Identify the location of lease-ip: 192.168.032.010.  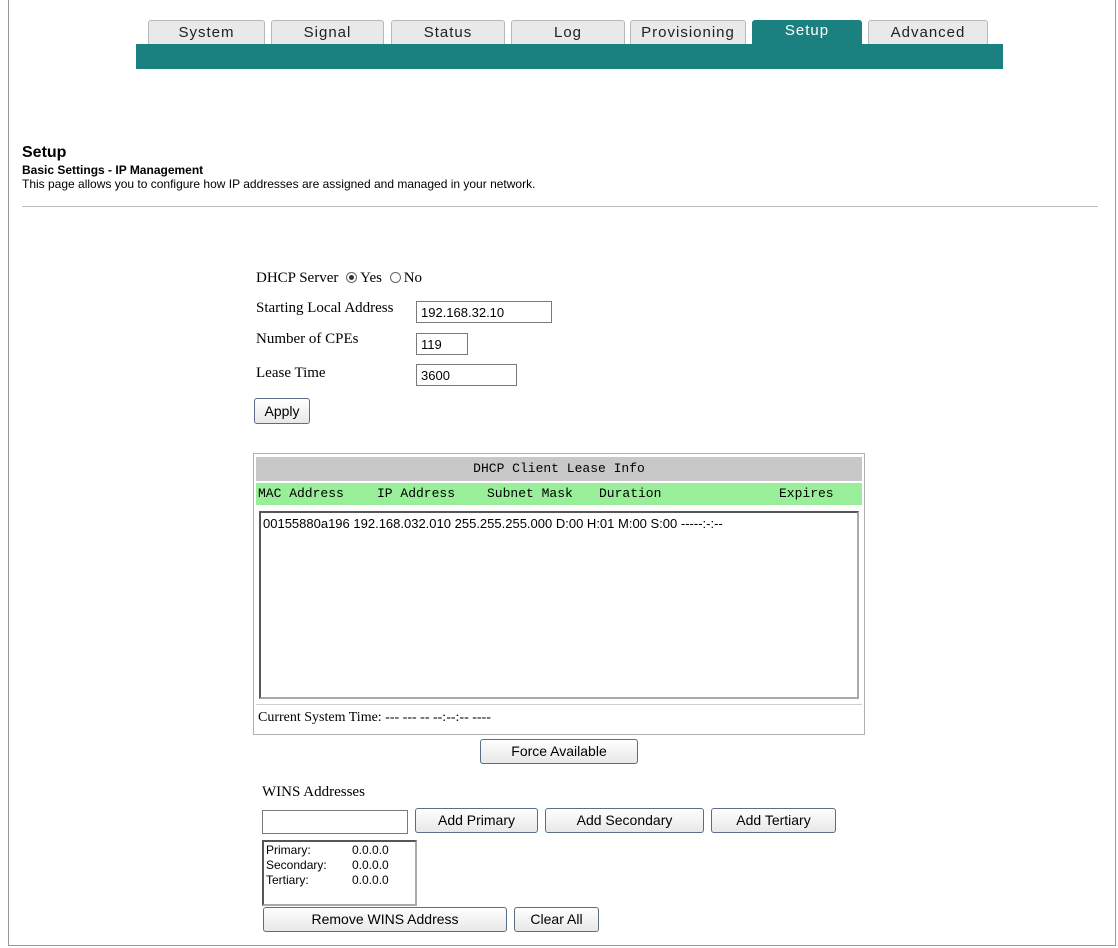
(402, 523).